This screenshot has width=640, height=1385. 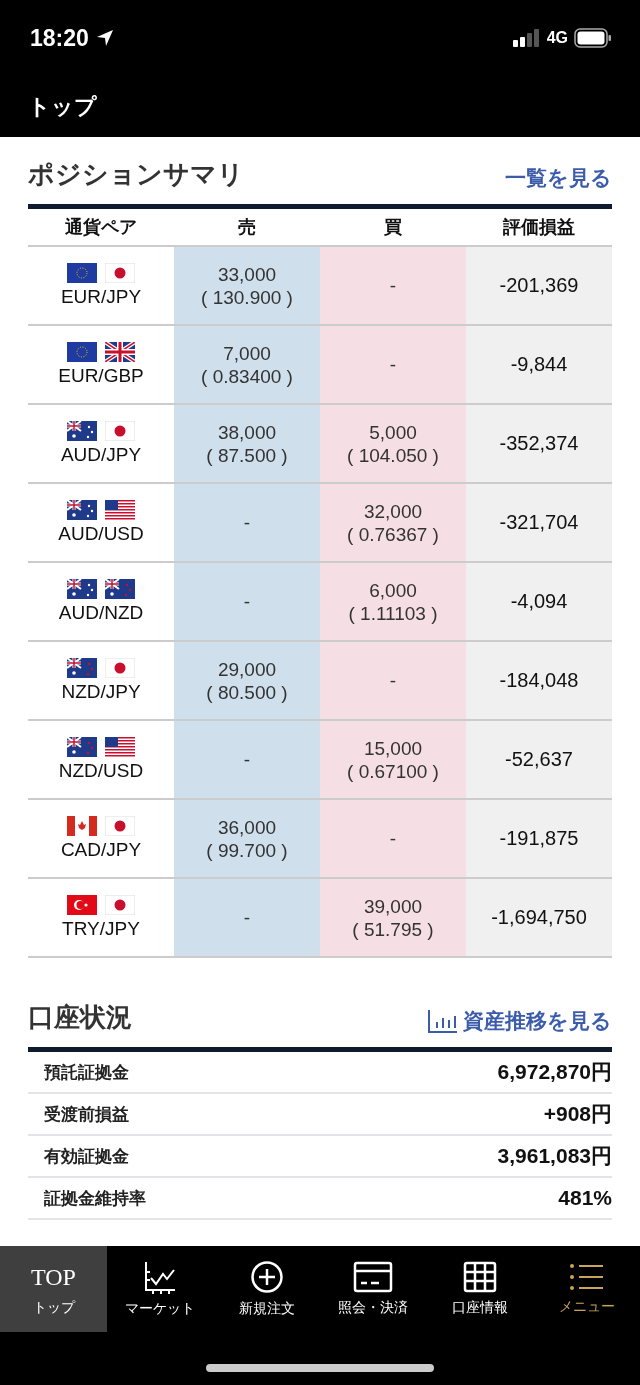 What do you see at coordinates (247, 443) in the screenshot?
I see `sell-cell: 38,000 ( 87.500 )` at bounding box center [247, 443].